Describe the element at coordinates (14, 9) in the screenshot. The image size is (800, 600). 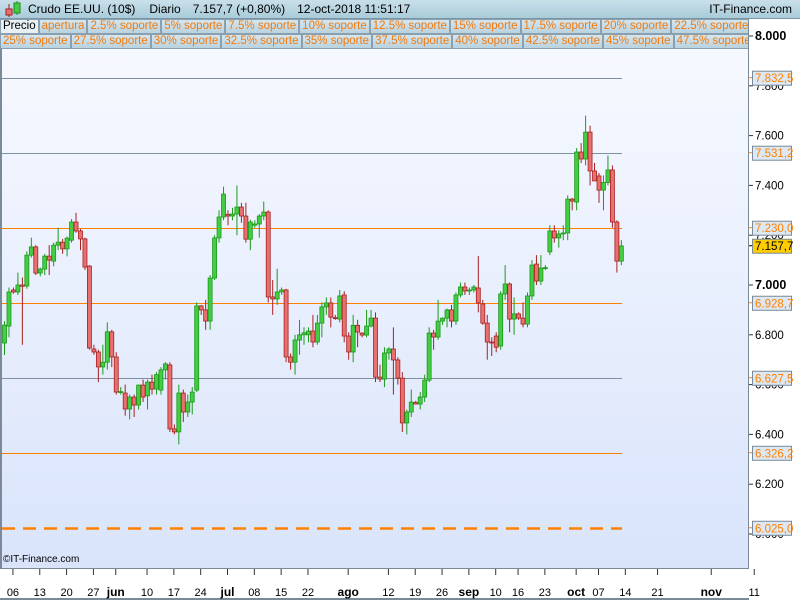
I see `candlestick-logo-icon` at that location.